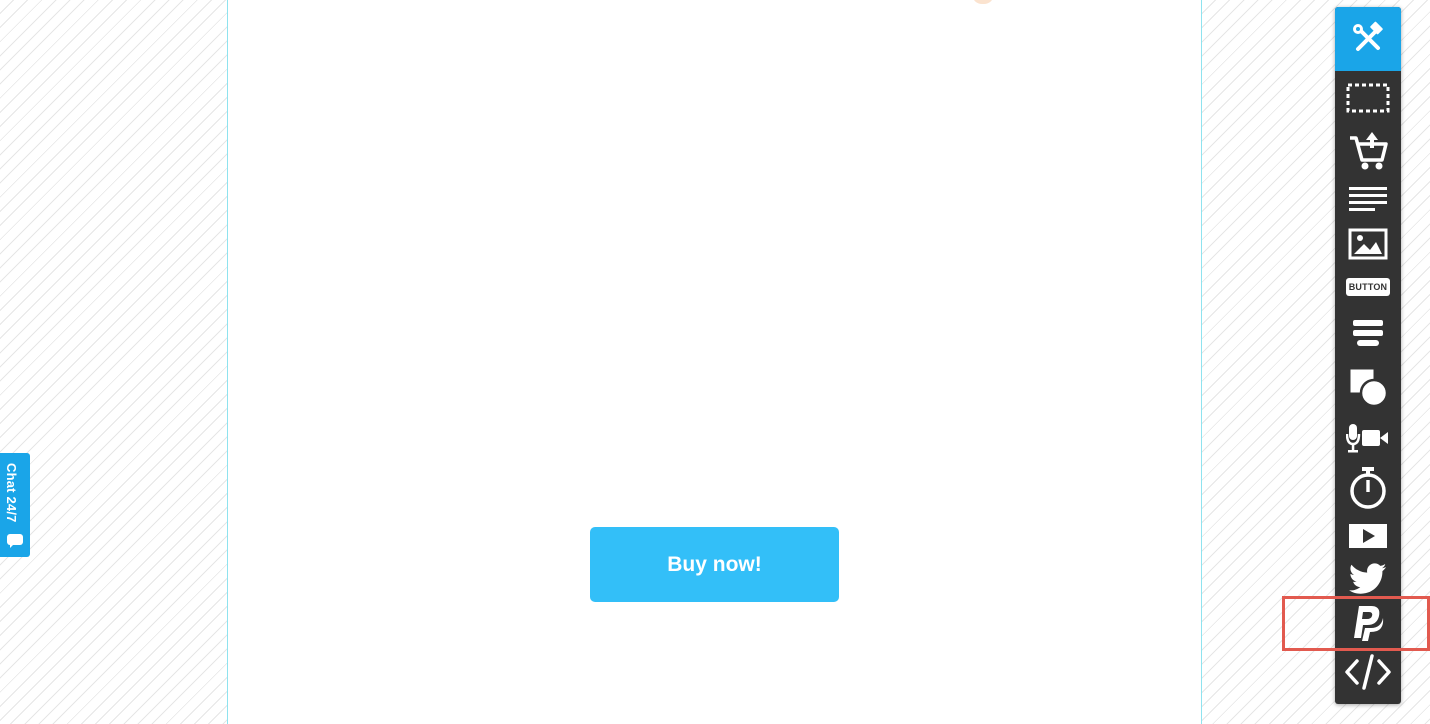 The height and width of the screenshot is (724, 1430). I want to click on tool-paypal, so click(1368, 623).